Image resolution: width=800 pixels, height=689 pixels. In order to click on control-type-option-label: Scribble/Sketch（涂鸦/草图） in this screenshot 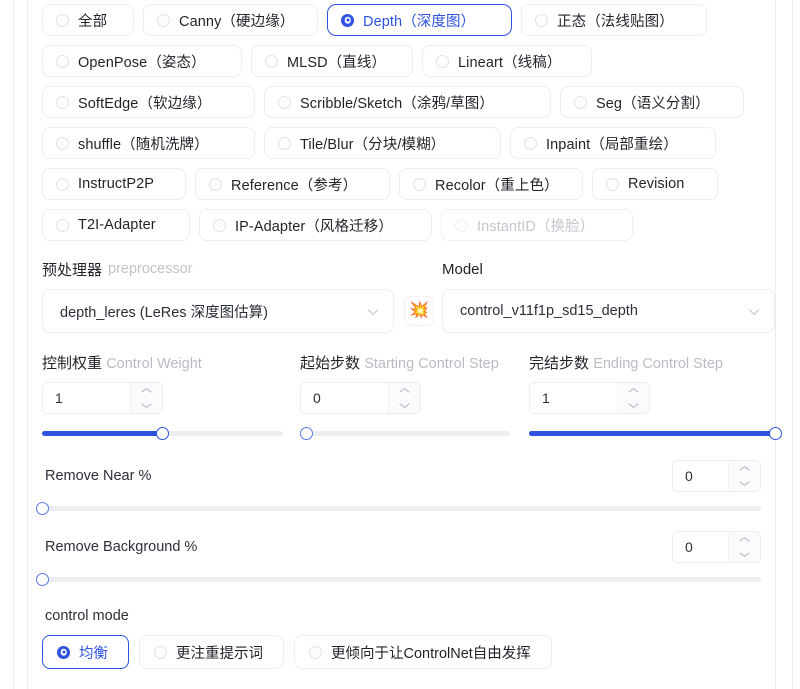, I will do `click(397, 103)`.